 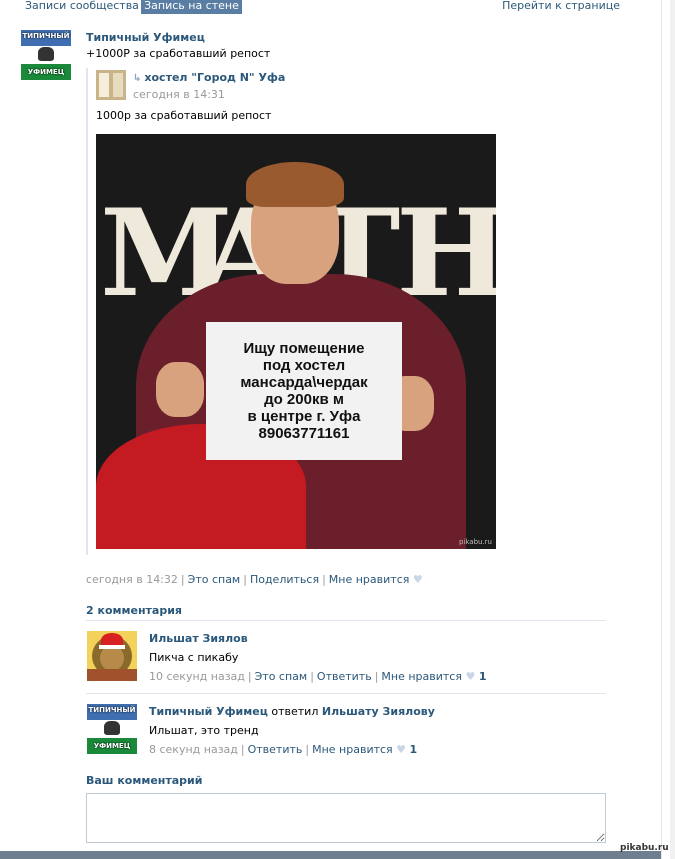 I want to click on repost-date: сегодня в 14:31, so click(x=179, y=94).